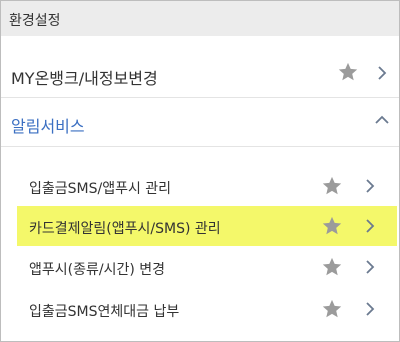 This screenshot has height=342, width=400. I want to click on sub-menu-row-sms-overdue-payment: 입출금SMS연체대금 납부, so click(200, 309).